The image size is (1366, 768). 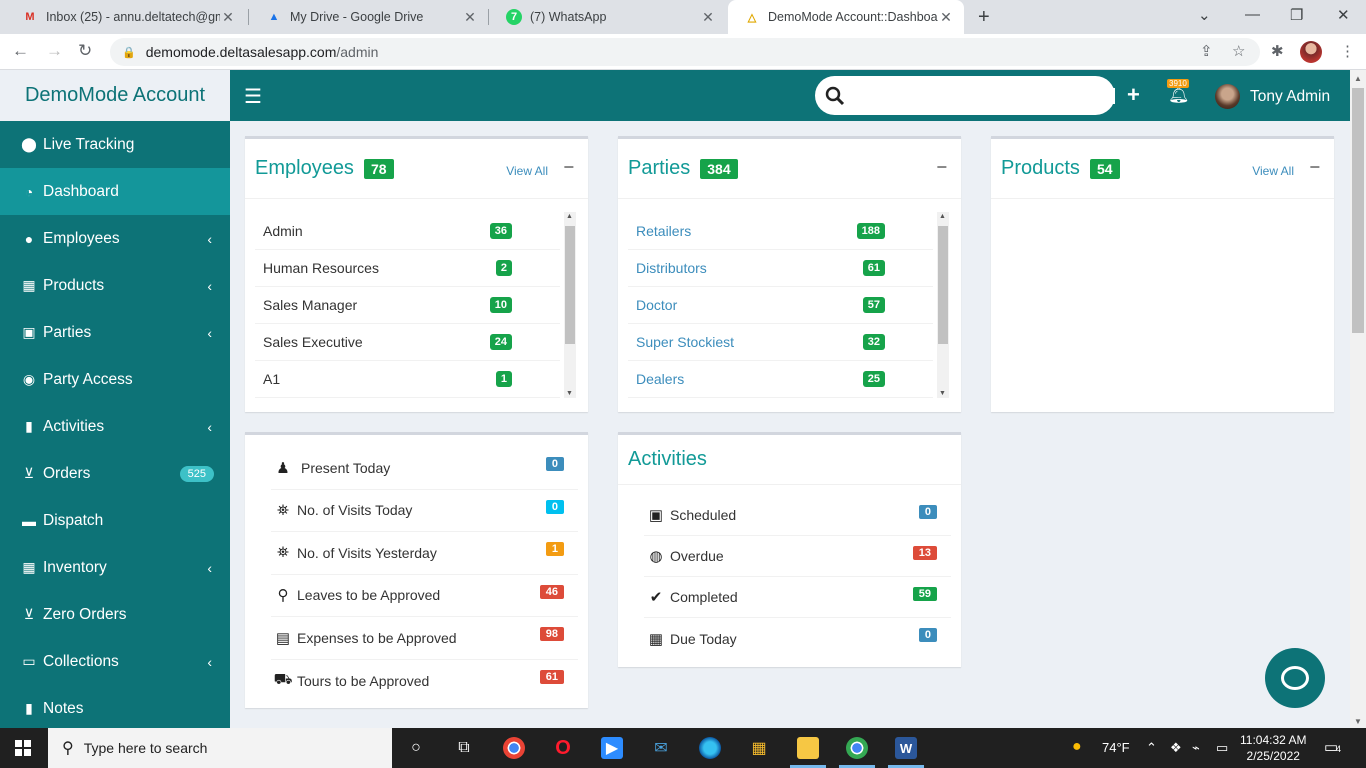 I want to click on weather-temp: 74°F, so click(x=1116, y=747).